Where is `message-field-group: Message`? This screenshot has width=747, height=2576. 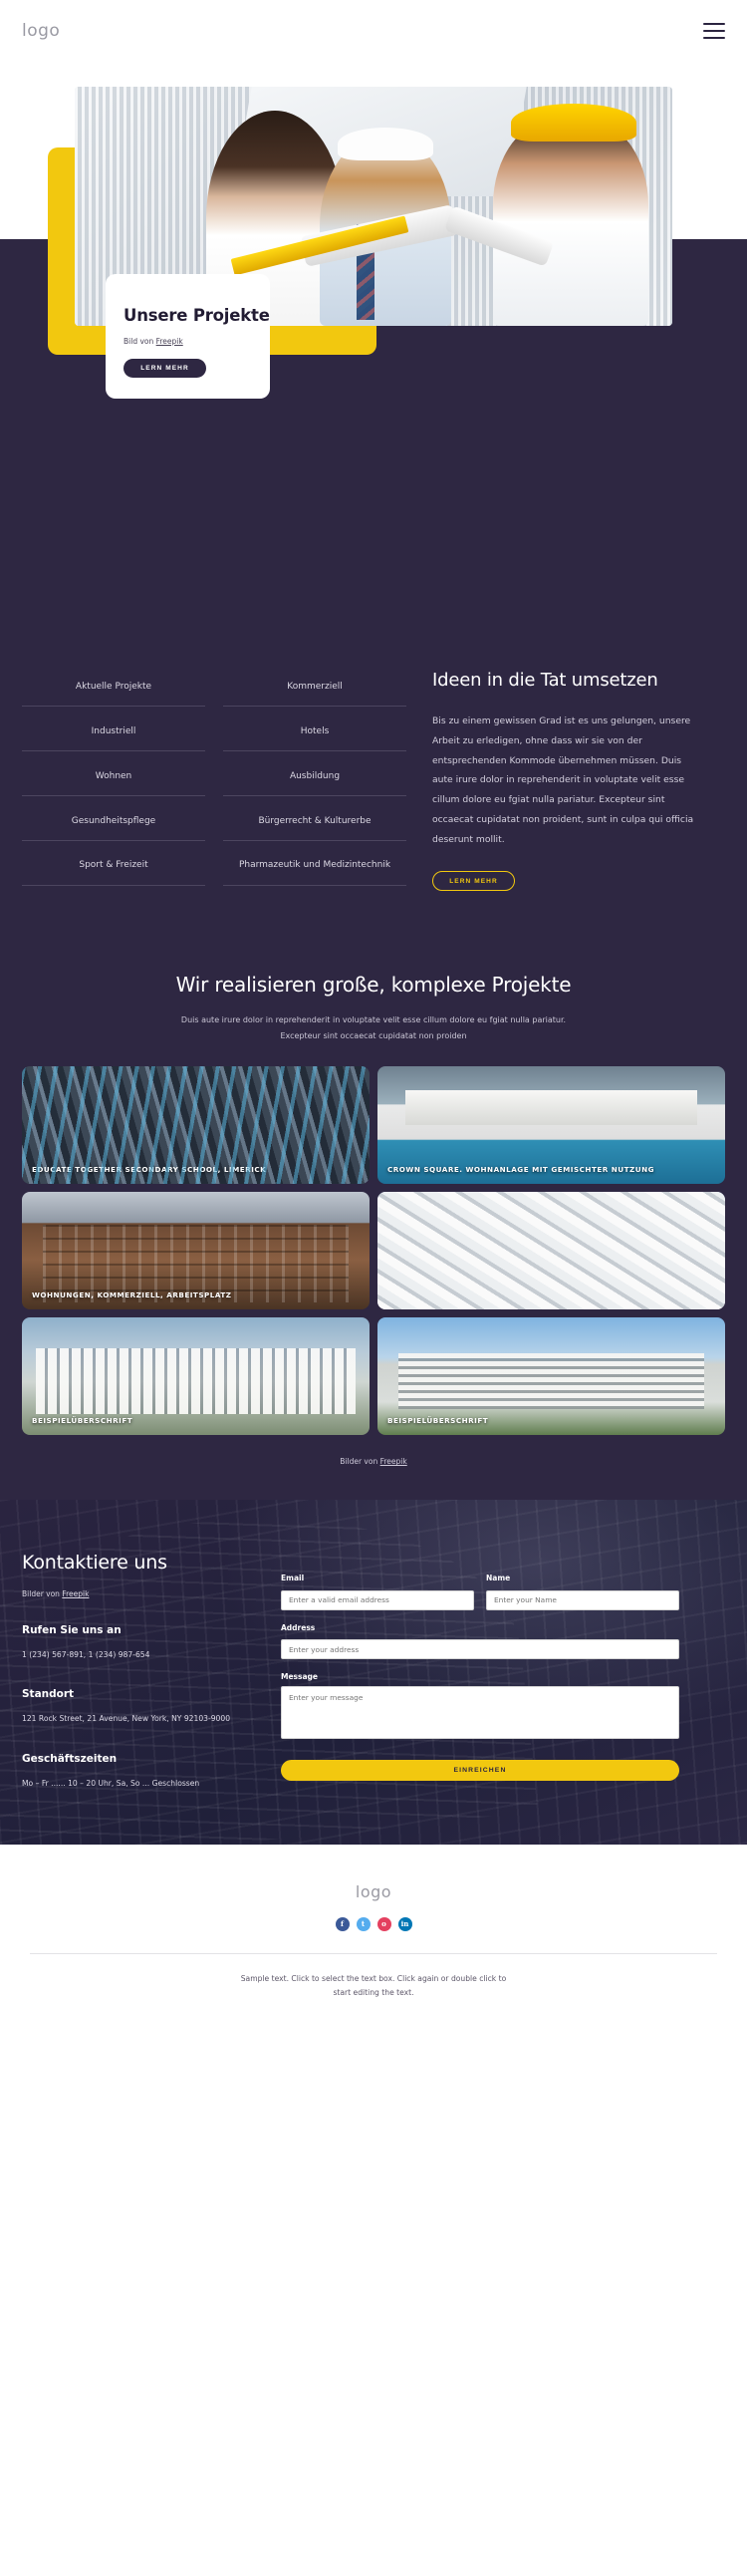
message-field-group: Message is located at coordinates (480, 1707).